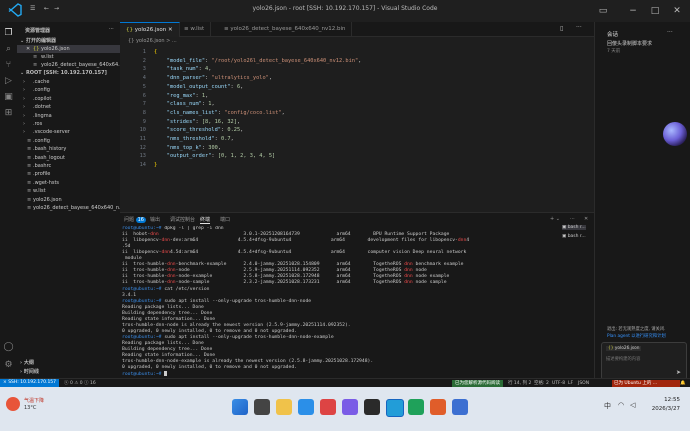  I want to click on forward-arrow-icon: →, so click(56, 8).